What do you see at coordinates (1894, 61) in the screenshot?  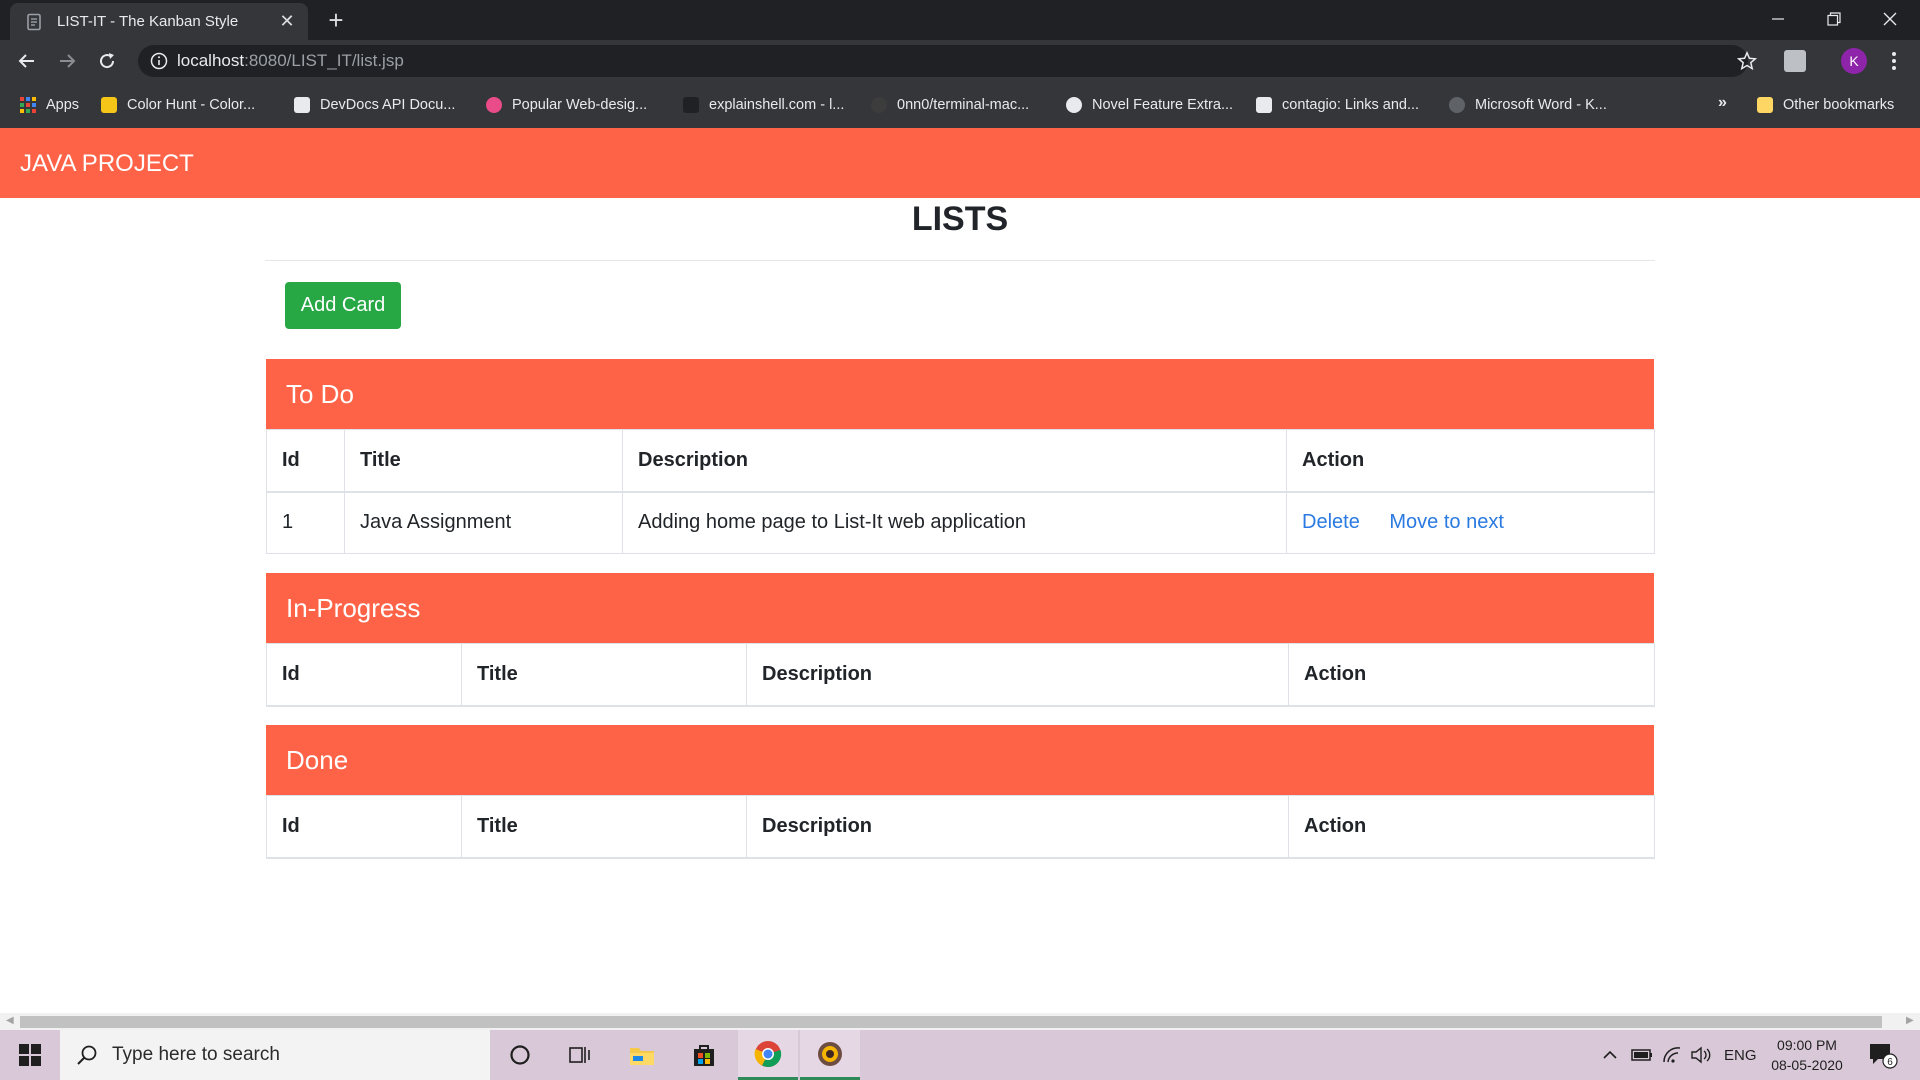 I see `browser-menu-icon` at bounding box center [1894, 61].